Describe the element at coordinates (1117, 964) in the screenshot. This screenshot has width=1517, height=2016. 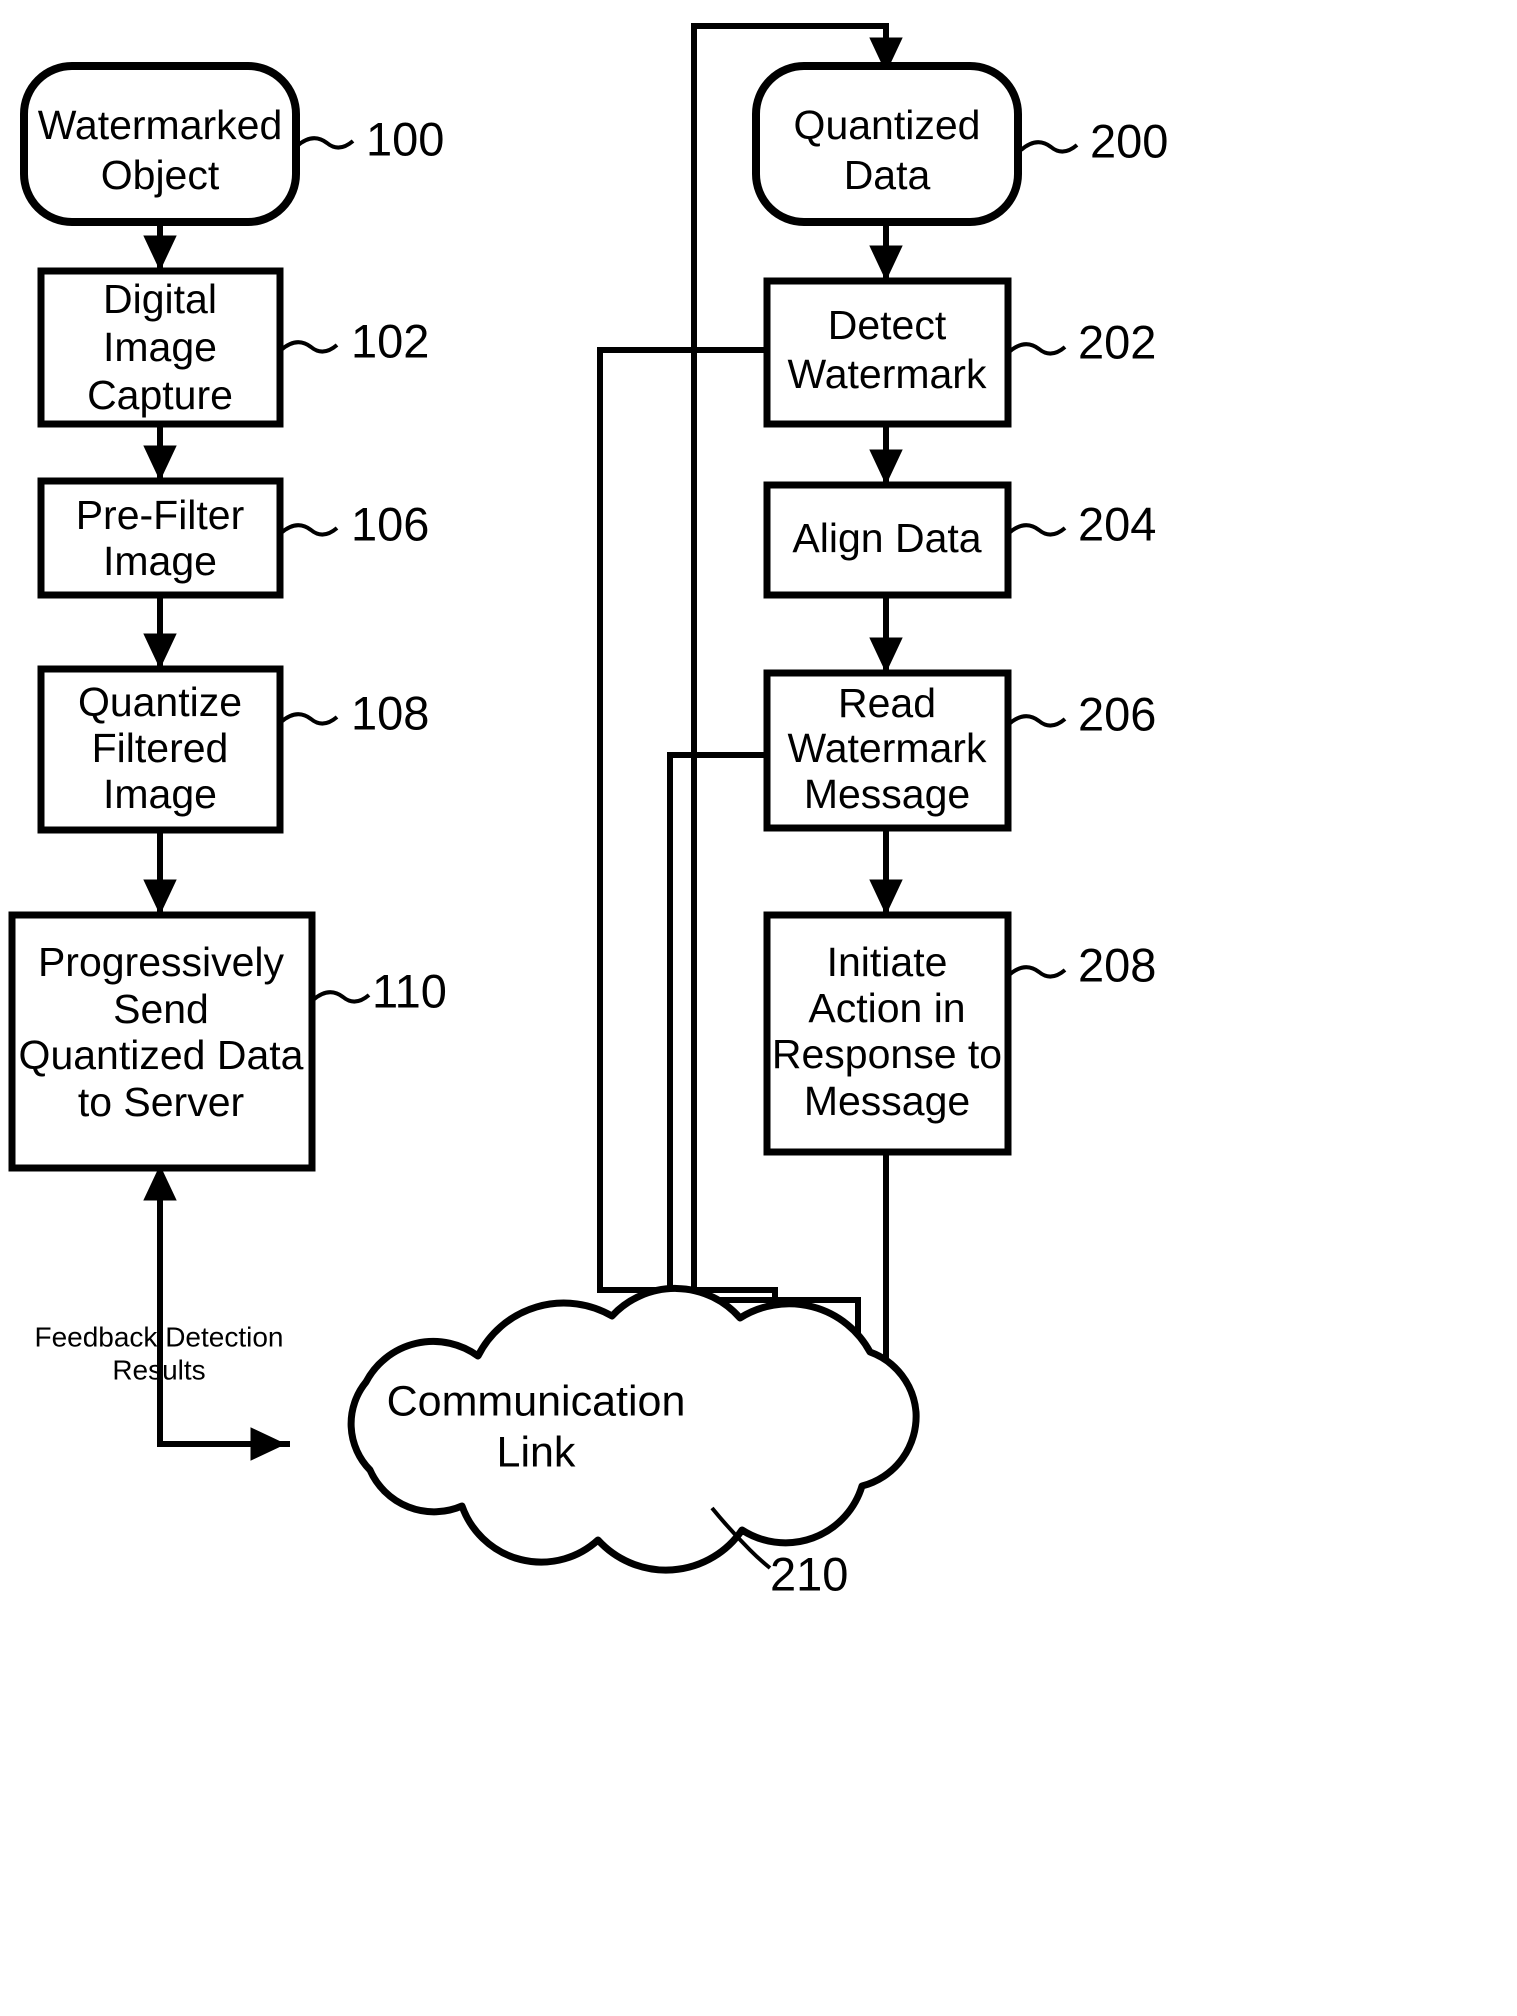
I see `ref-numeral-208: 208` at that location.